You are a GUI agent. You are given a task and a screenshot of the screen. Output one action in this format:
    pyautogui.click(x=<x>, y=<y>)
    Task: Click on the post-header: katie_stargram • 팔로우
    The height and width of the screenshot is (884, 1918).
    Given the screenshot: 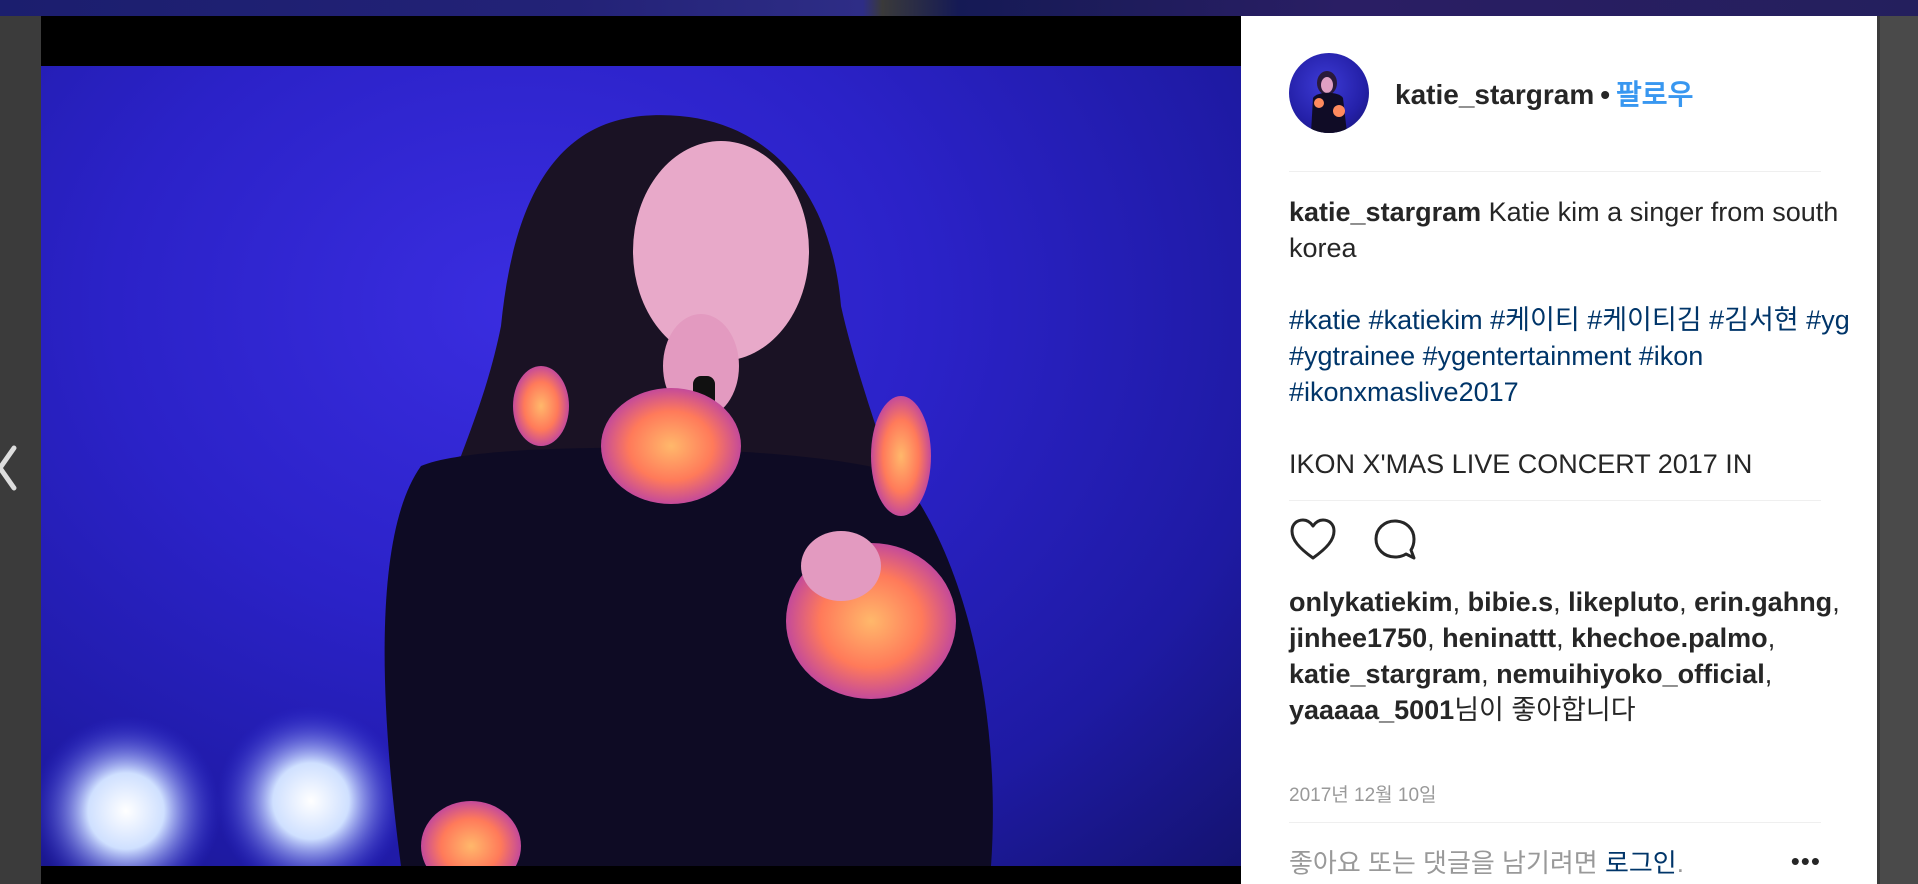 What is the action you would take?
    pyautogui.click(x=1555, y=93)
    